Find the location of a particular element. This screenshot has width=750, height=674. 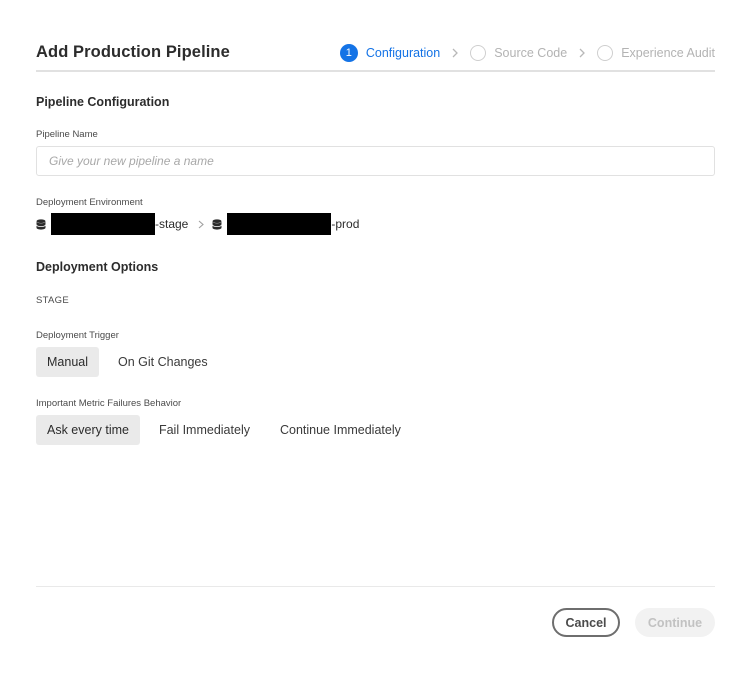

dialog-title: Add Production Pipeline is located at coordinates (133, 52).